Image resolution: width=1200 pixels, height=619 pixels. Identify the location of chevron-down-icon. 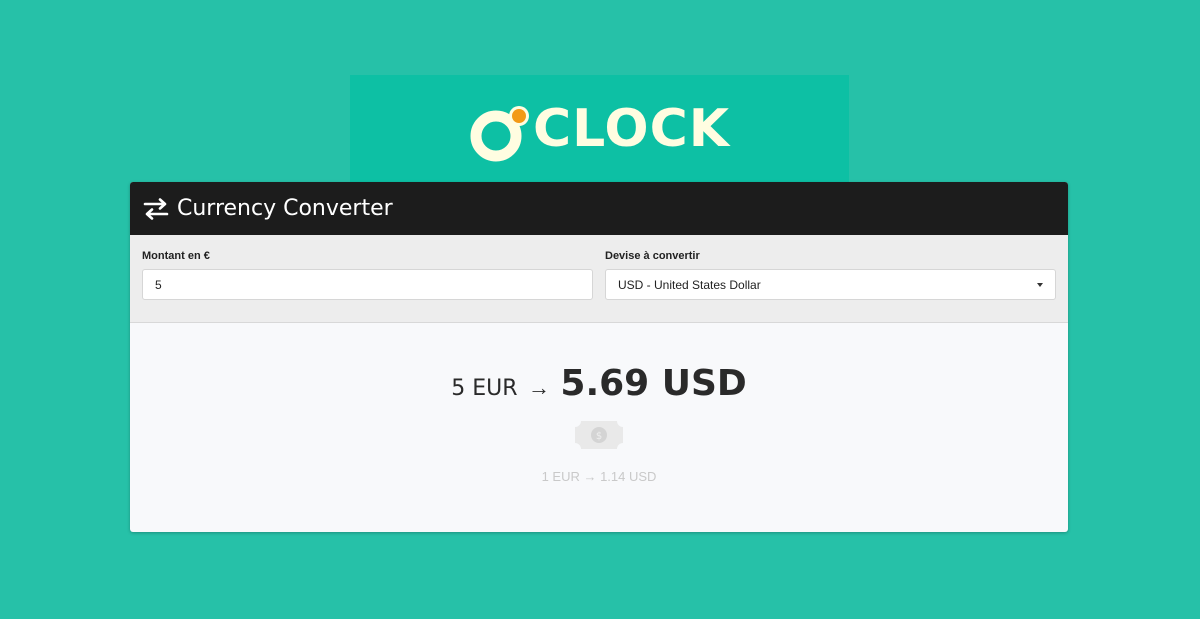
(1040, 284).